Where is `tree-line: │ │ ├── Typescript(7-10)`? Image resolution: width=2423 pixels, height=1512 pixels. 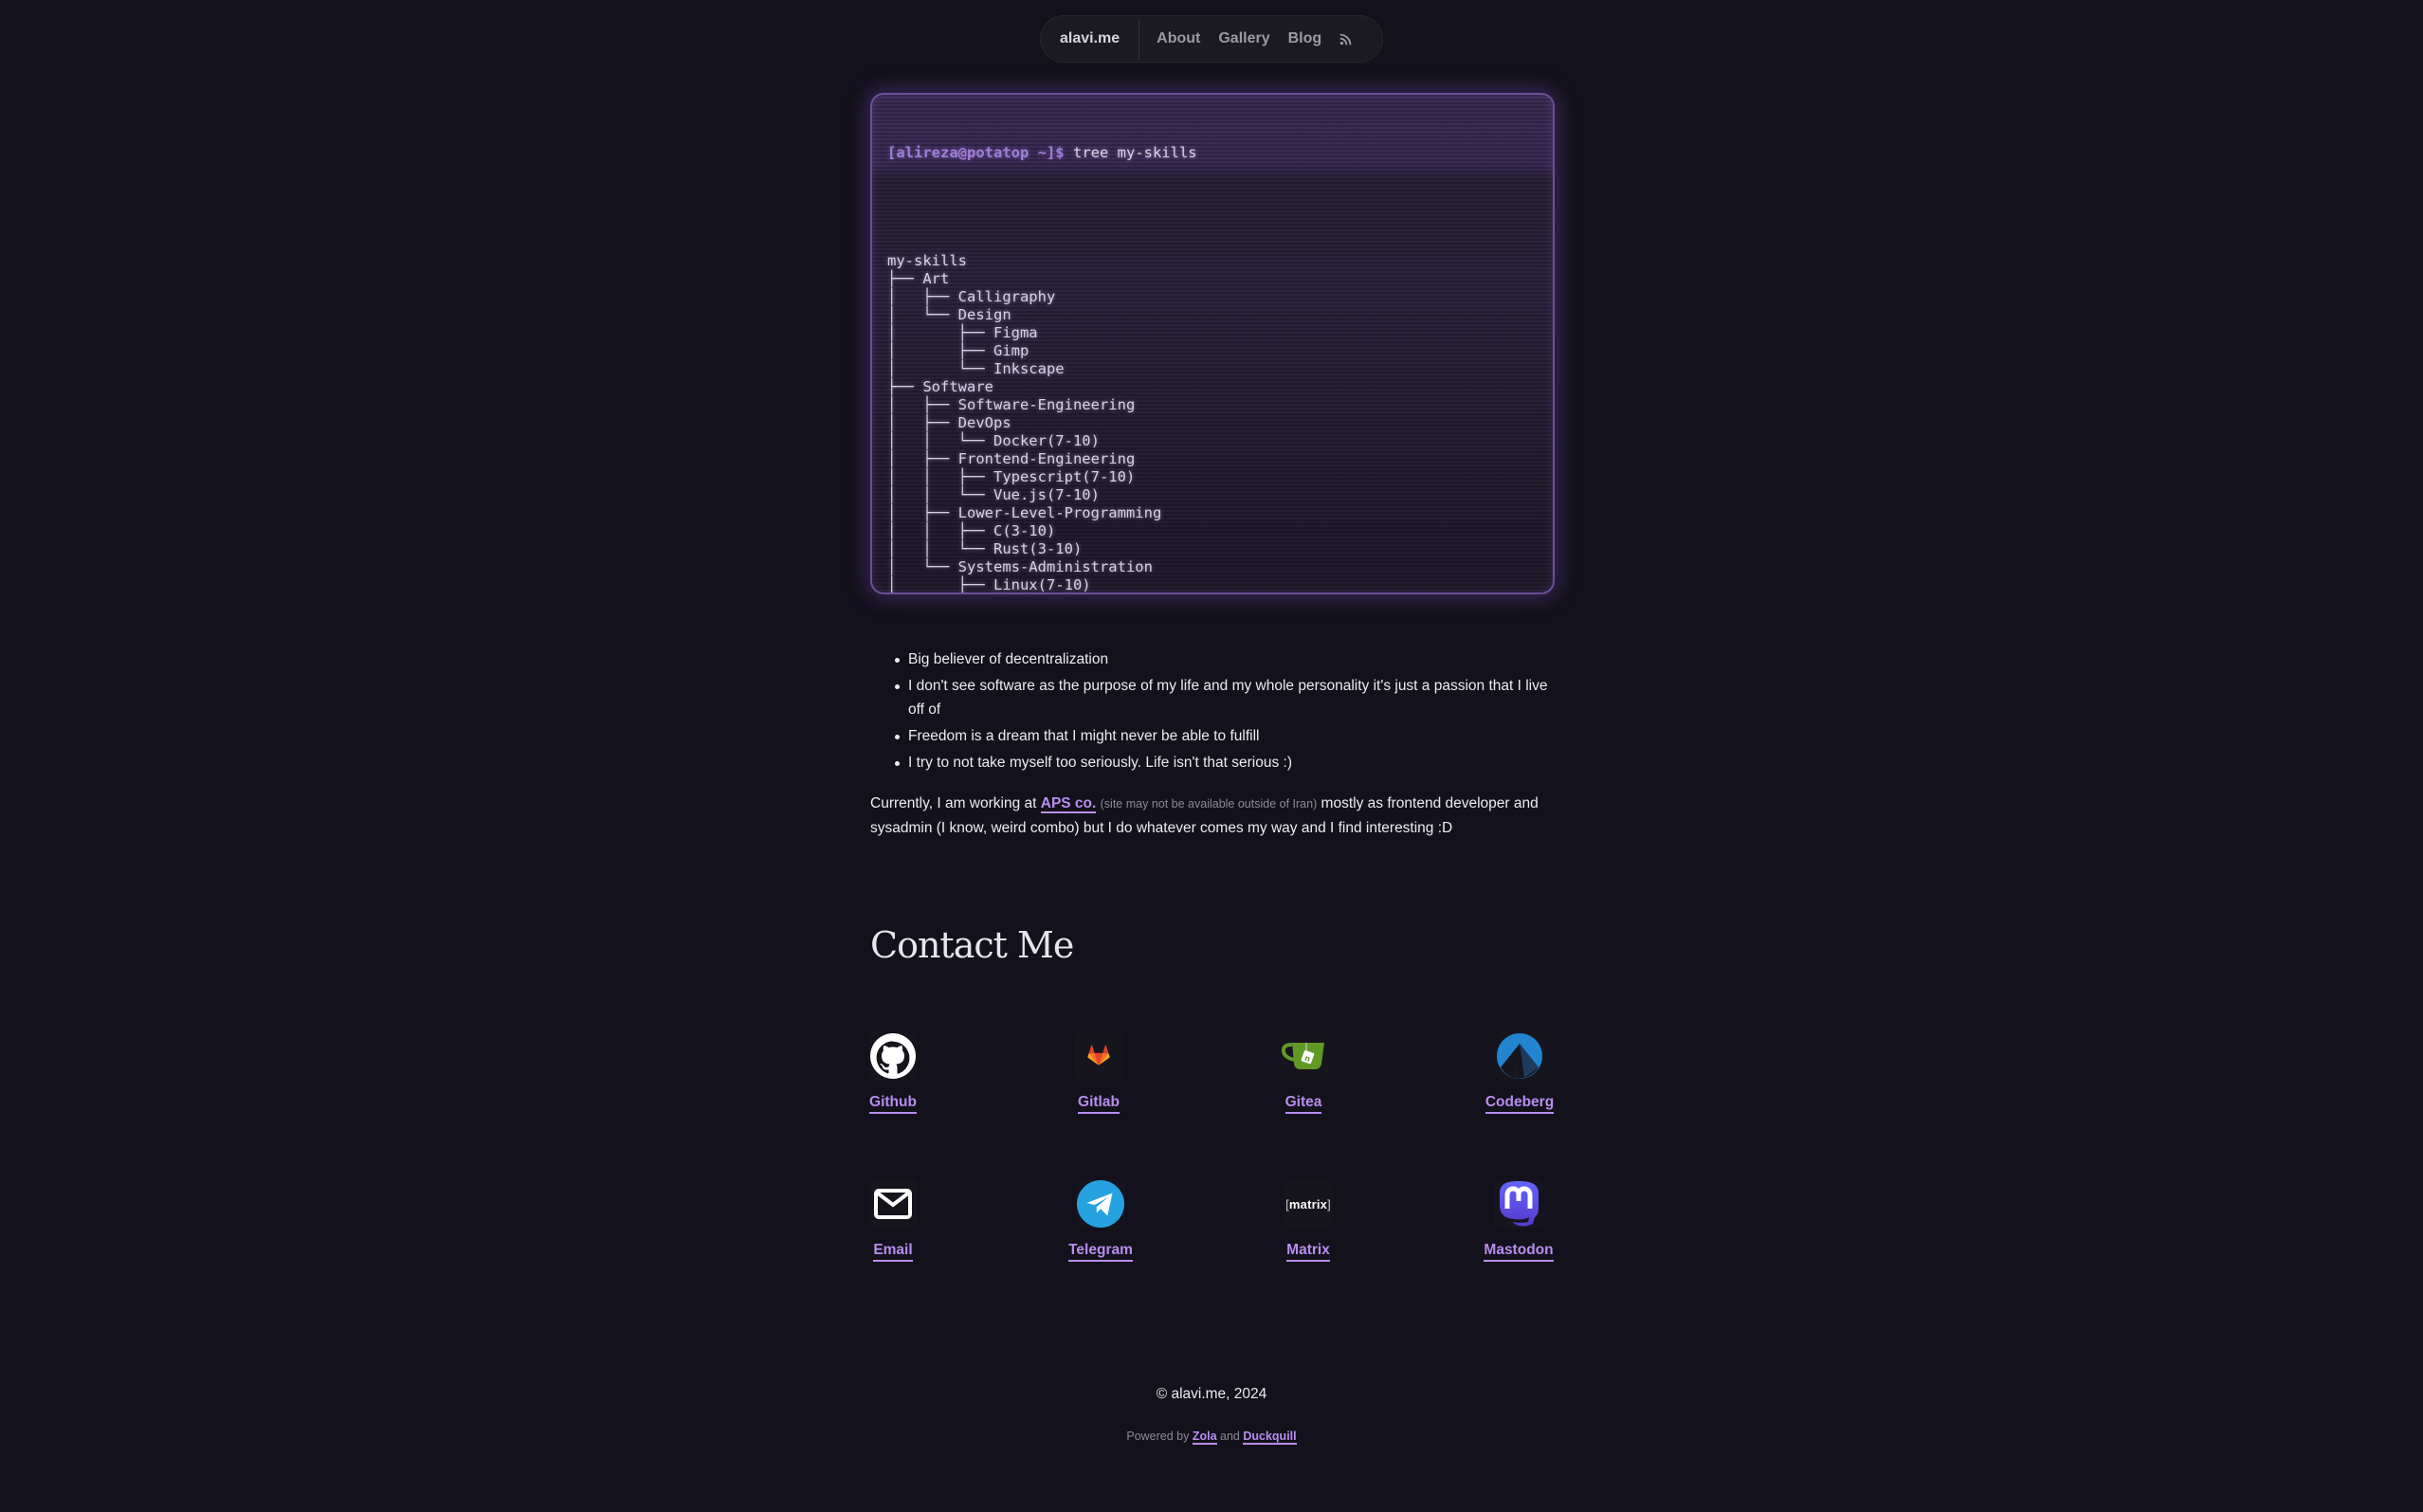 tree-line: │ │ ├── Typescript(7-10) is located at coordinates (1012, 477).